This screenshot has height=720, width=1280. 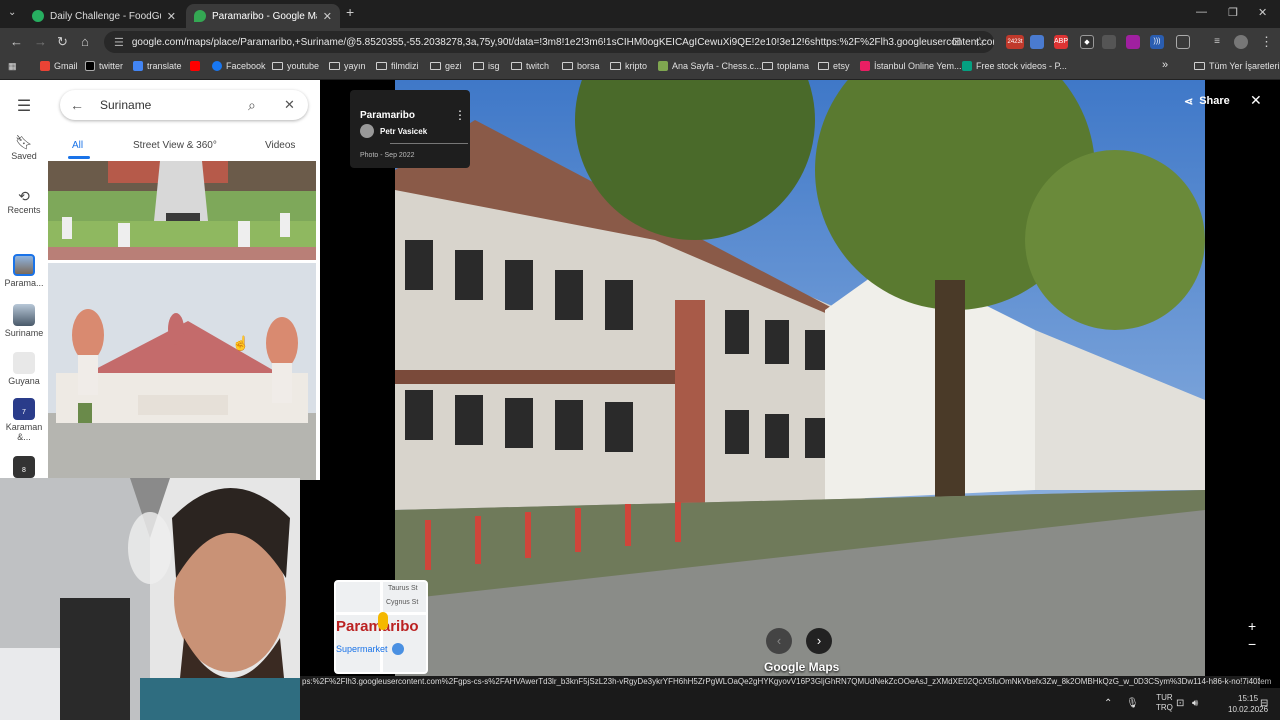 I want to click on tab-google-maps: Paramaribo - Google Maps ✕, so click(x=263, y=16).